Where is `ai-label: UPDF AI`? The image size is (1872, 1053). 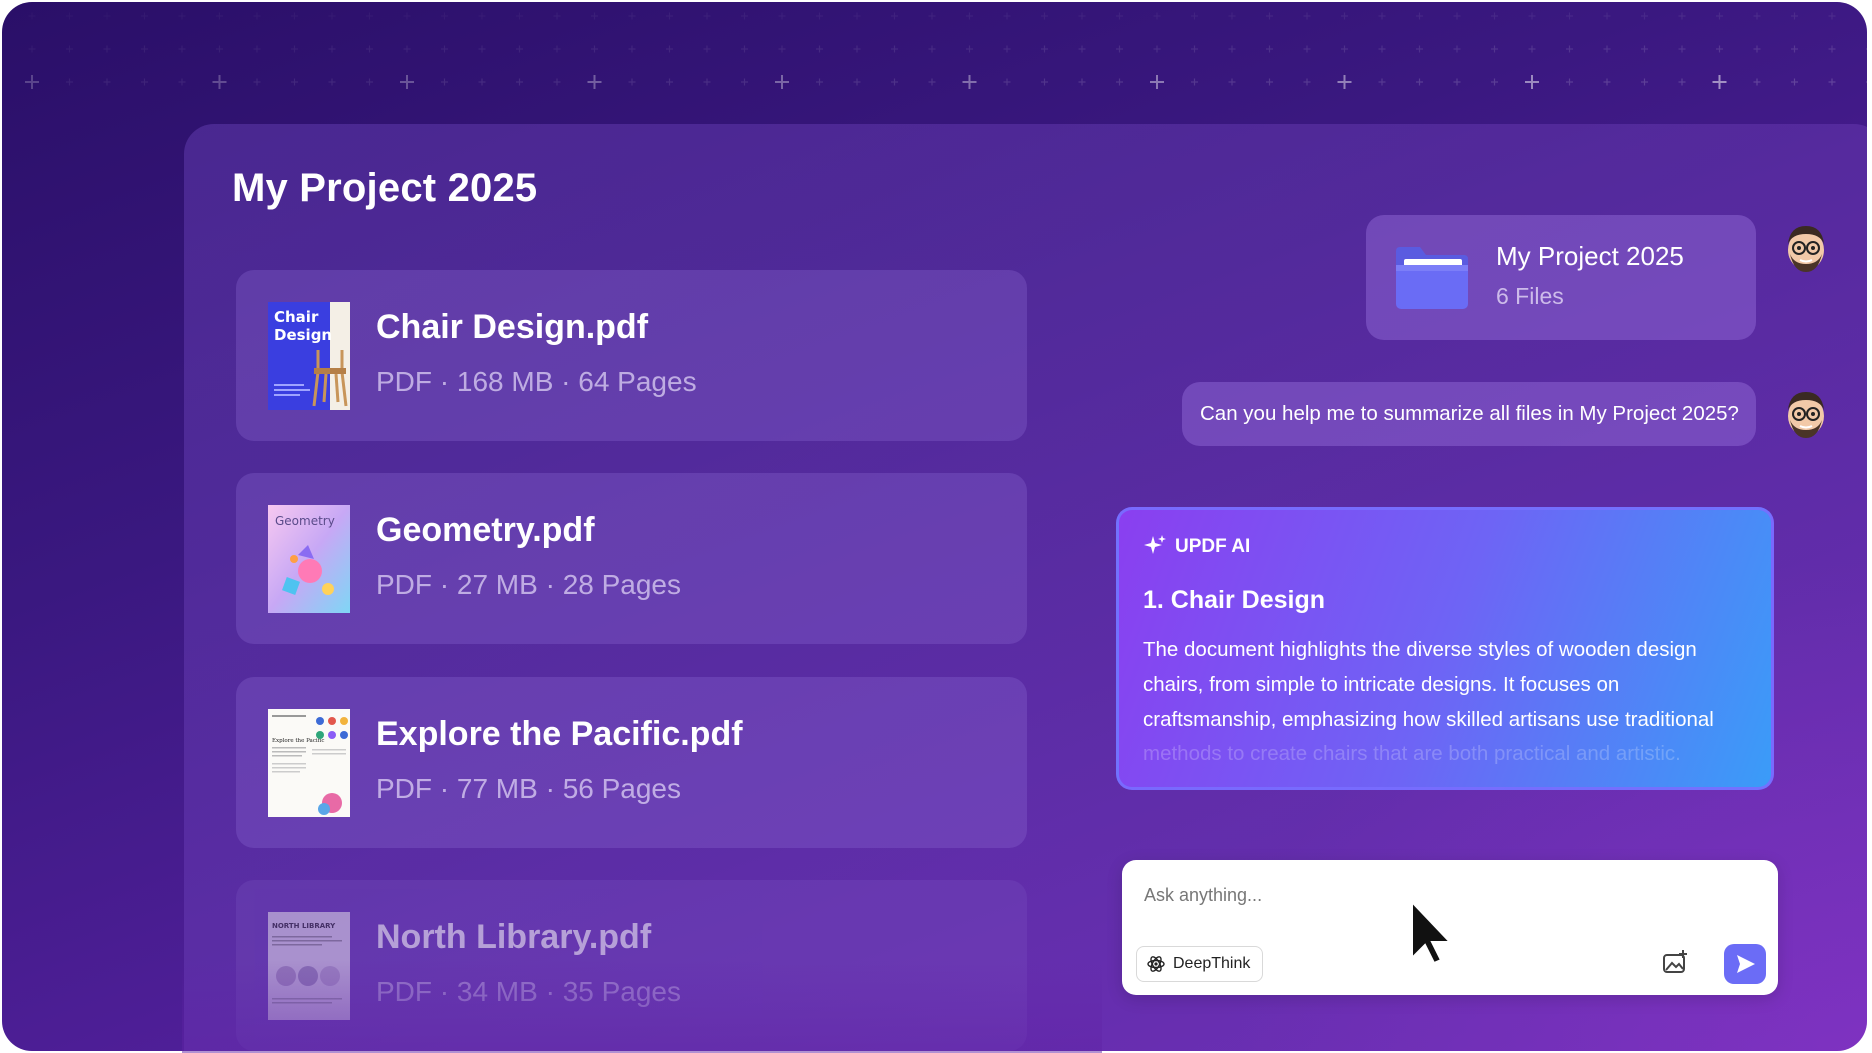
ai-label: UPDF AI is located at coordinates (1213, 546).